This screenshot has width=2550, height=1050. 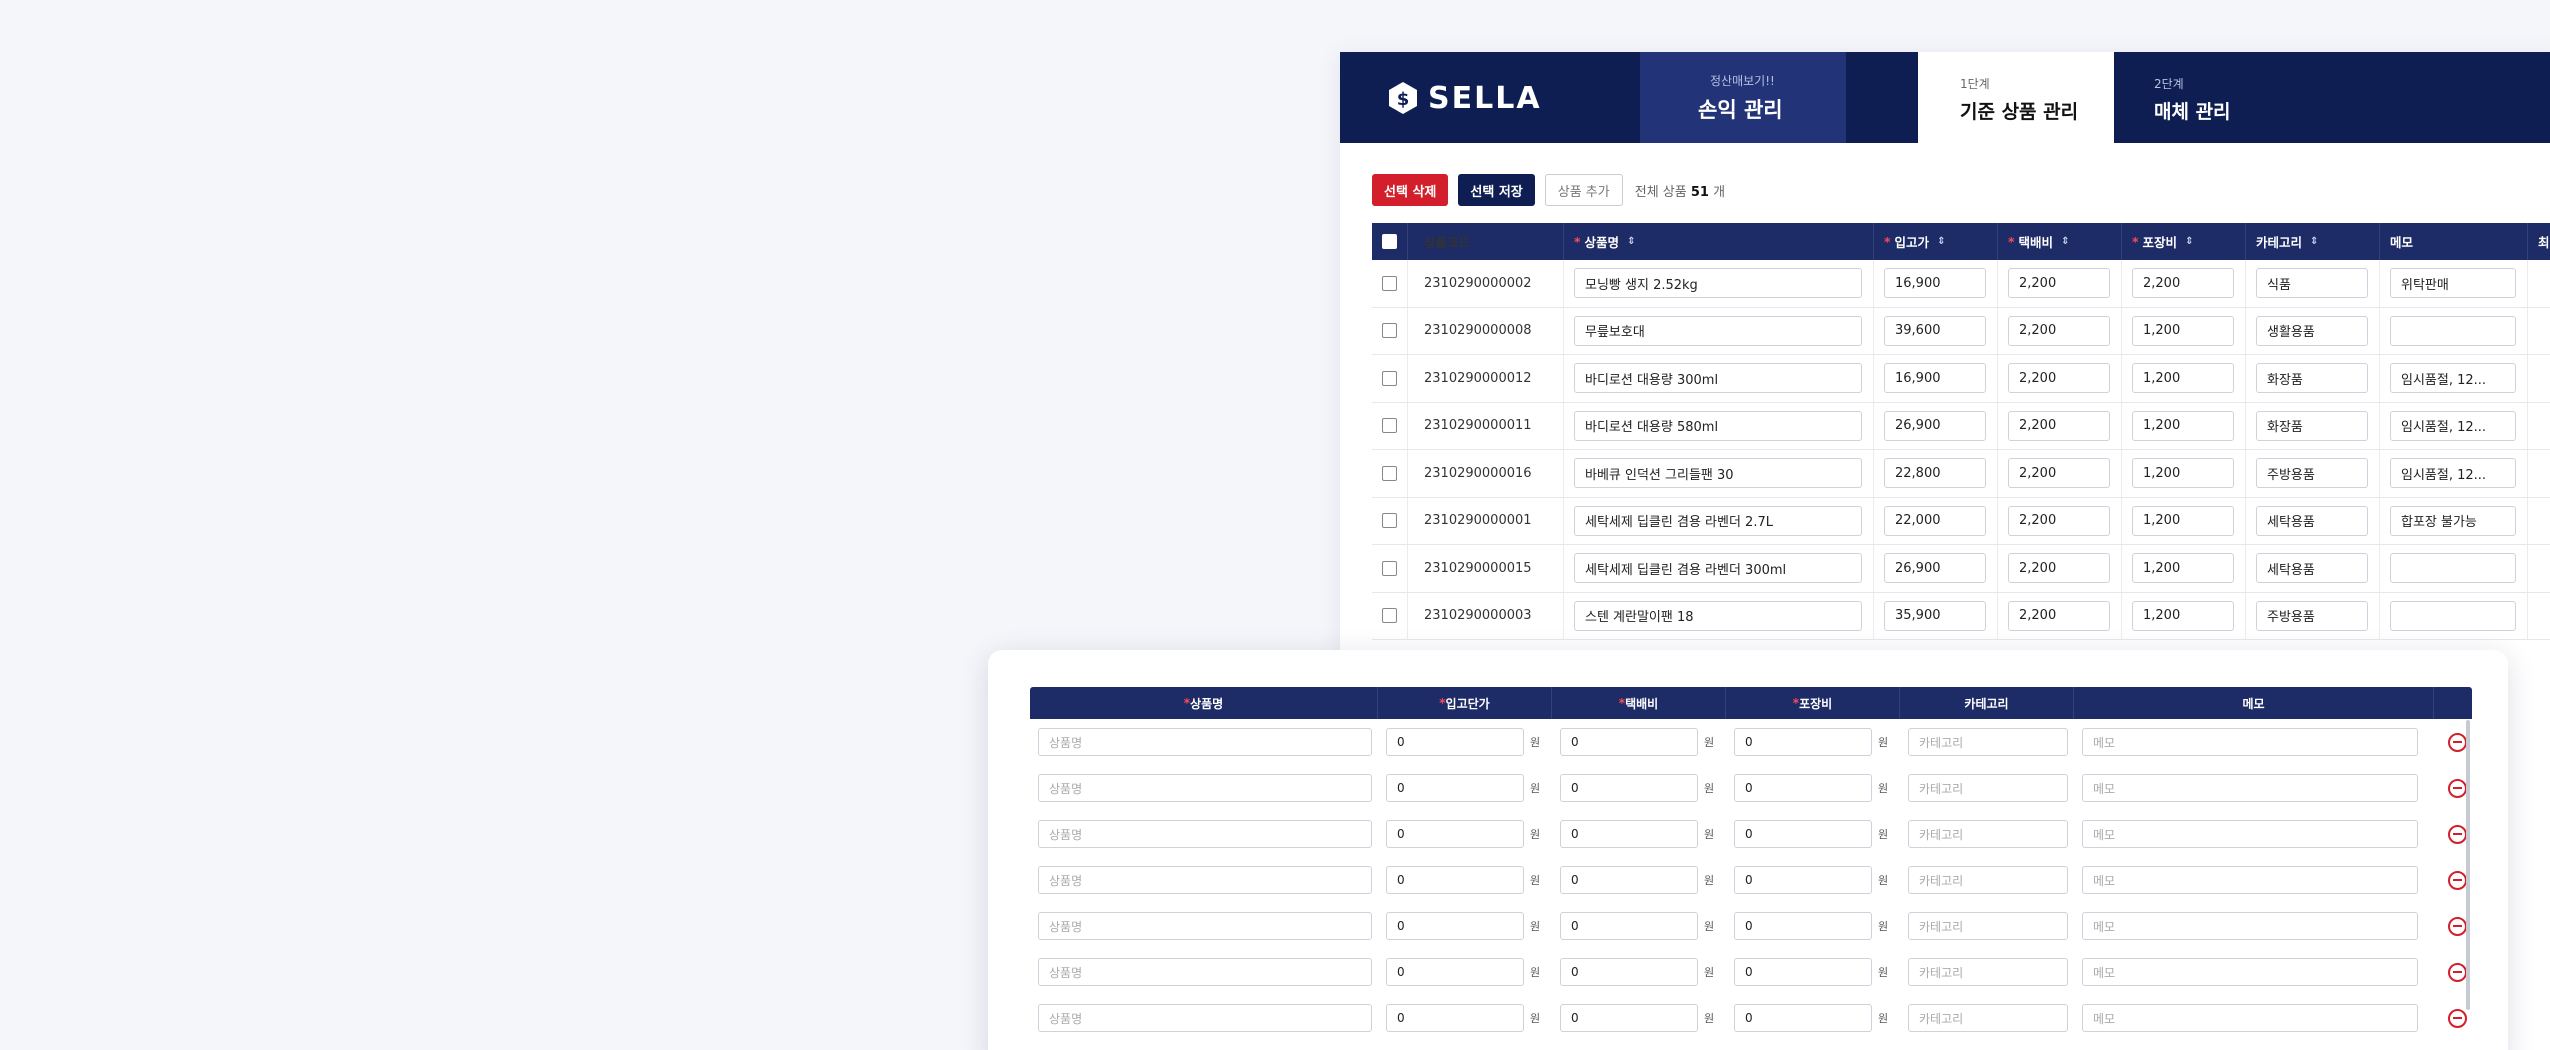 What do you see at coordinates (2453, 283) in the screenshot?
I see `memo-field: 위탁판매` at bounding box center [2453, 283].